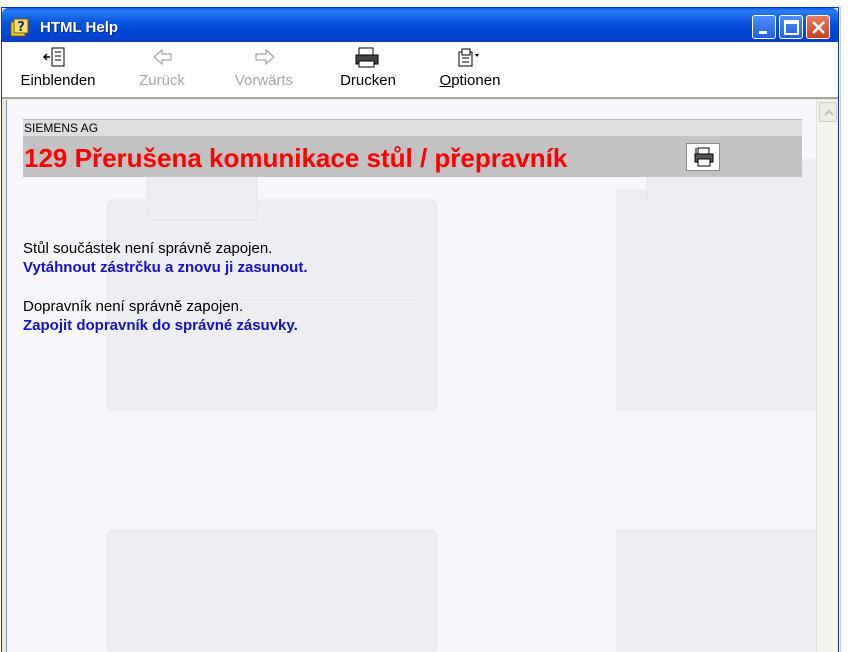 The image size is (850, 652). Describe the element at coordinates (162, 80) in the screenshot. I see `back-label: Zurück` at that location.